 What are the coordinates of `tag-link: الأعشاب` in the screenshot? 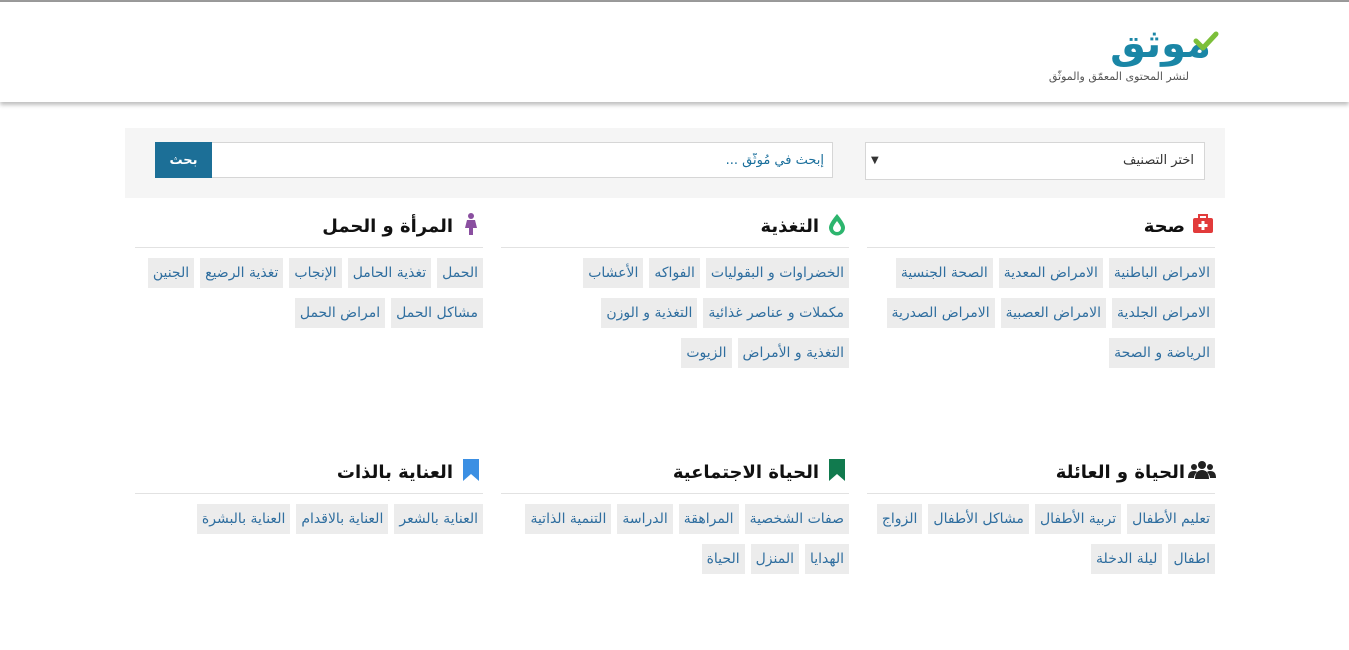 It's located at (613, 273).